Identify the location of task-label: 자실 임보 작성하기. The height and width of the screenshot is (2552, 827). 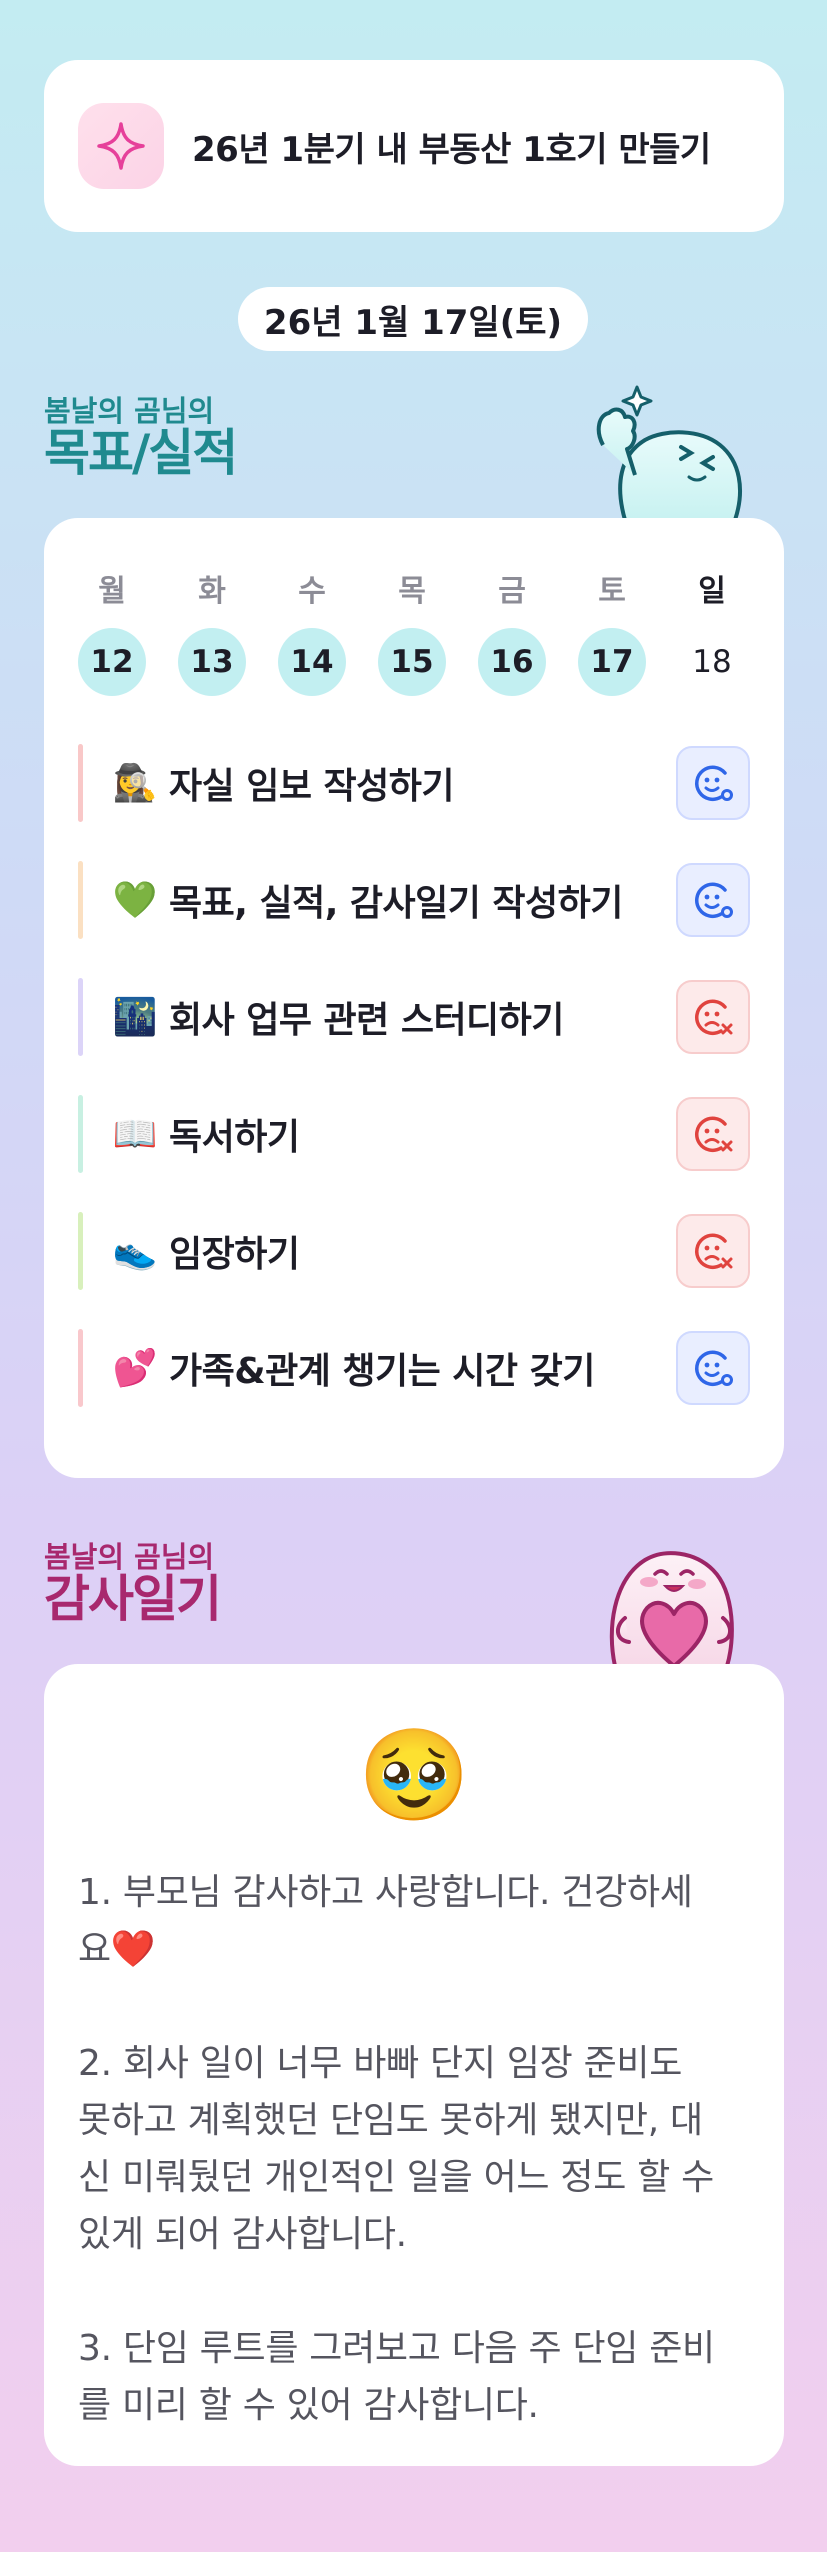
(312, 786).